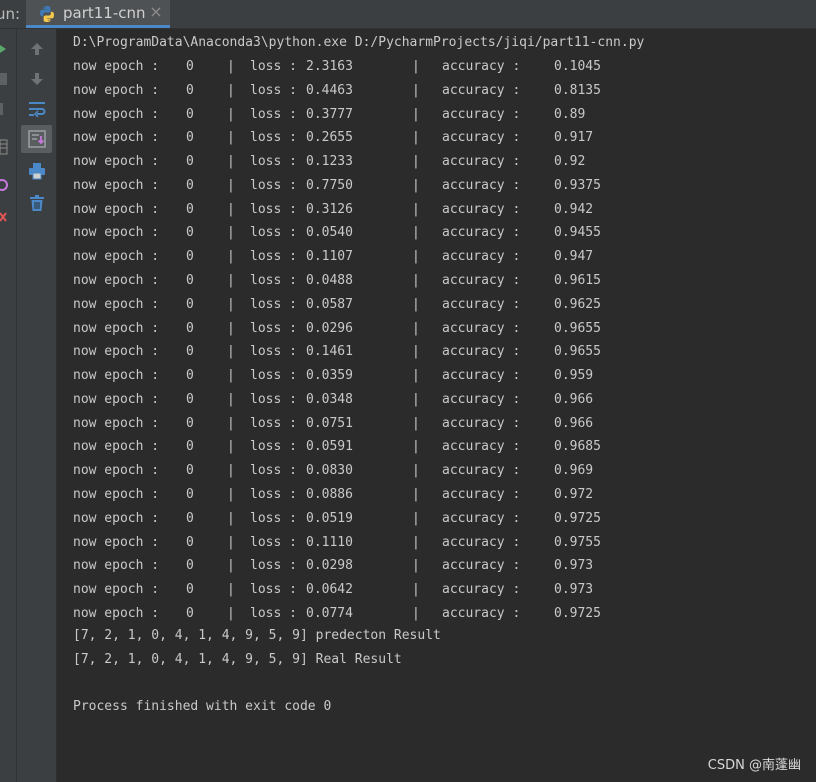 This screenshot has height=782, width=816. I want to click on log-loss: 0.0519, so click(329, 518).